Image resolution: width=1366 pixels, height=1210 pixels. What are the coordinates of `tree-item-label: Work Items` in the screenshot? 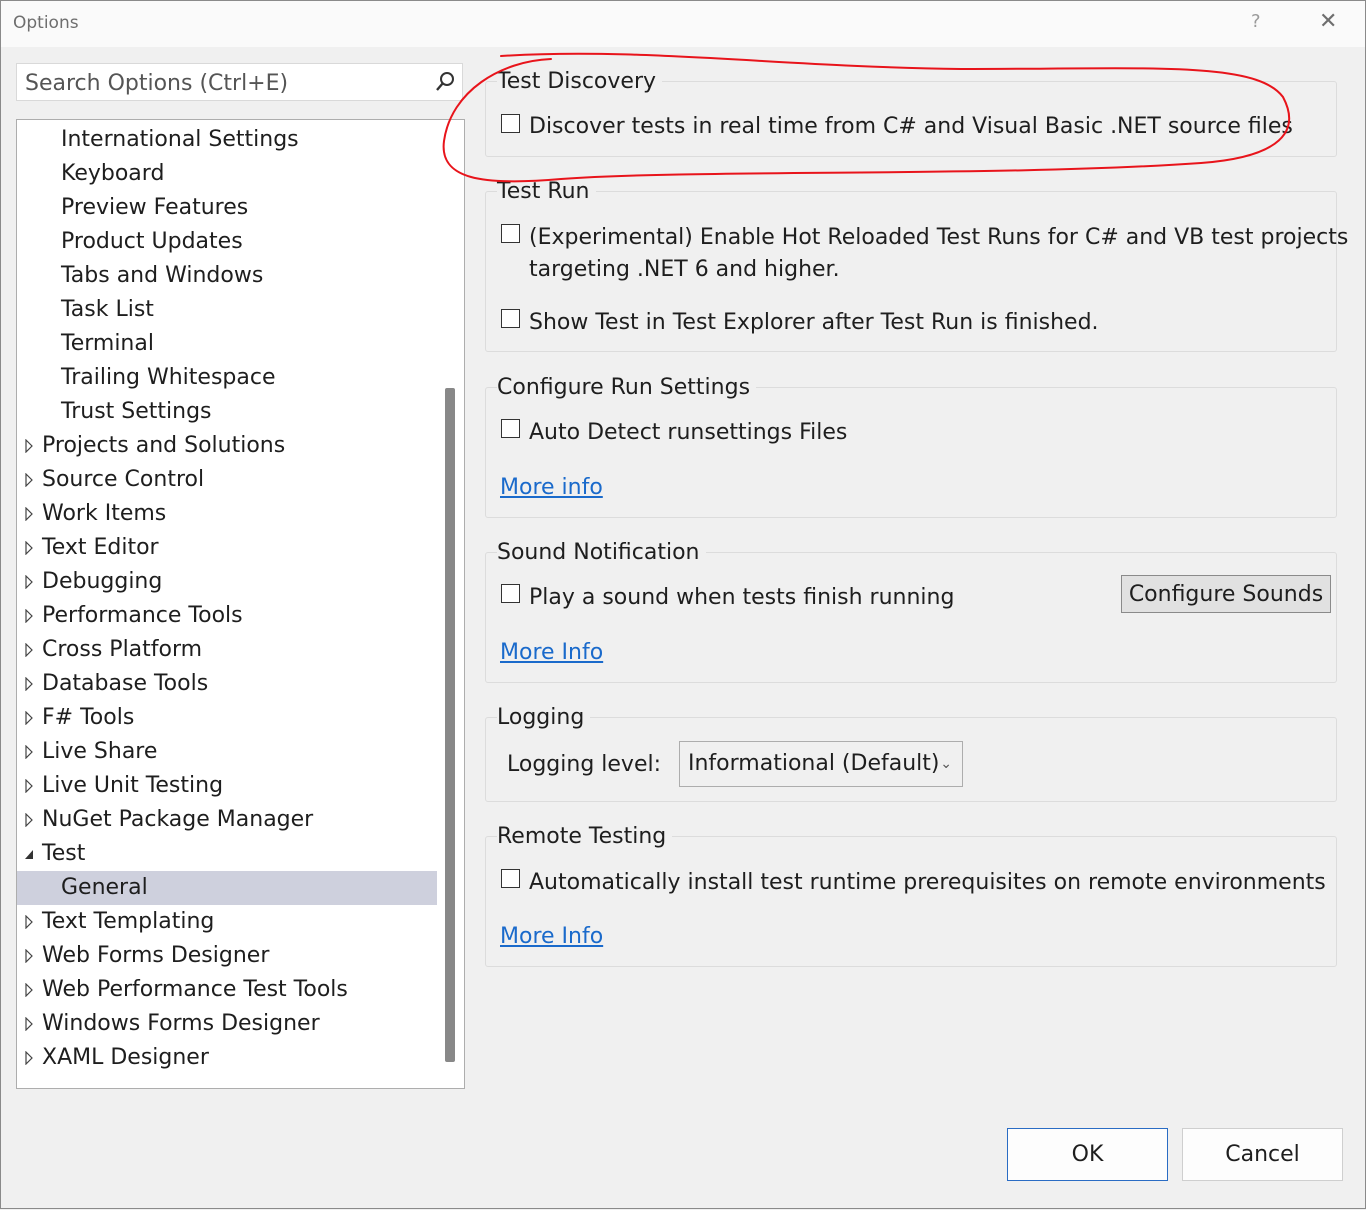 It's located at (104, 513).